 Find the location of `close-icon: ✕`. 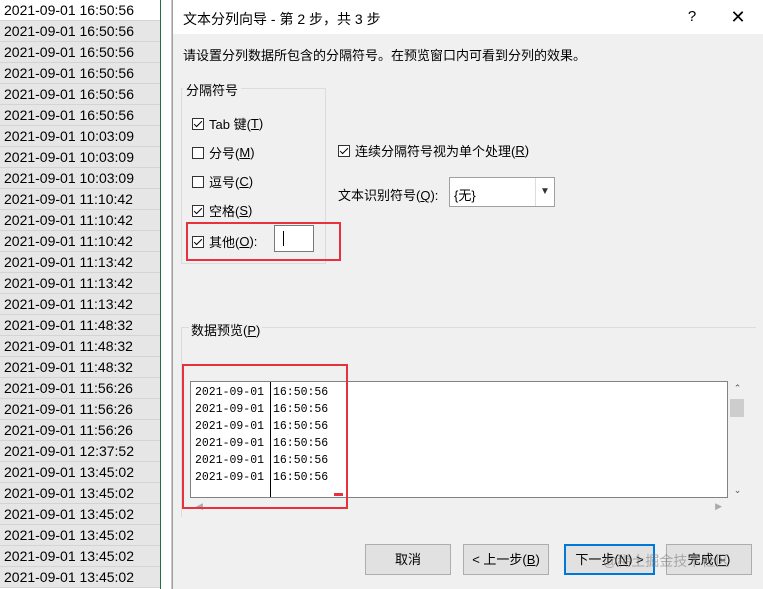

close-icon: ✕ is located at coordinates (738, 17).